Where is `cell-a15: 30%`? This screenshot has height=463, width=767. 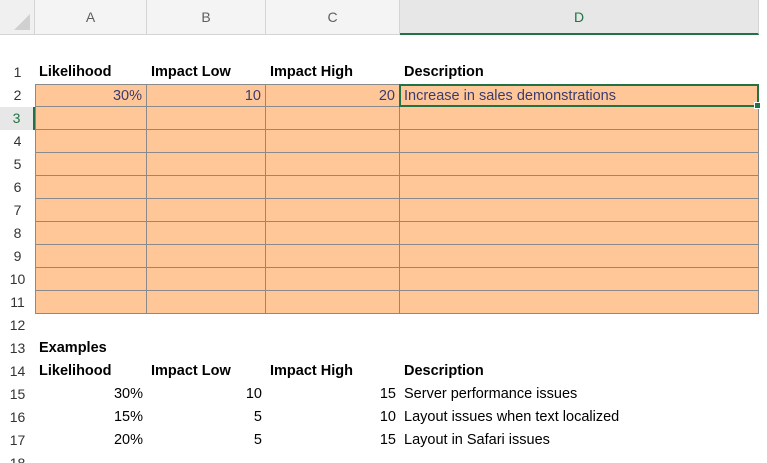
cell-a15: 30% is located at coordinates (91, 394).